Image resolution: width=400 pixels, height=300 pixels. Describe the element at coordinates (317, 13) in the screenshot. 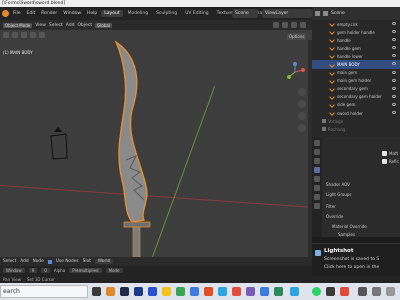

I see `outliner-editor-icon` at that location.